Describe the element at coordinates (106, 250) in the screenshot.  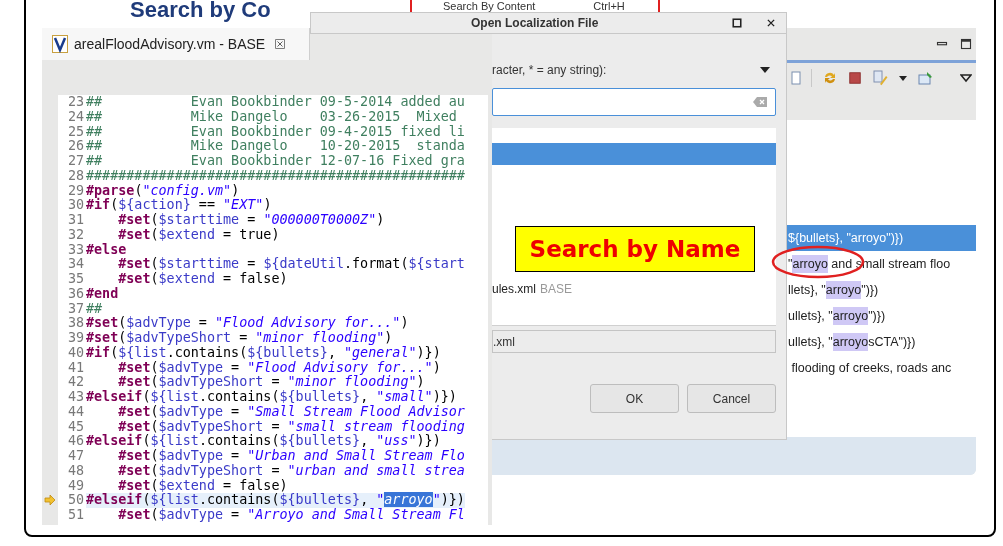
I see `code-line: #else` at that location.